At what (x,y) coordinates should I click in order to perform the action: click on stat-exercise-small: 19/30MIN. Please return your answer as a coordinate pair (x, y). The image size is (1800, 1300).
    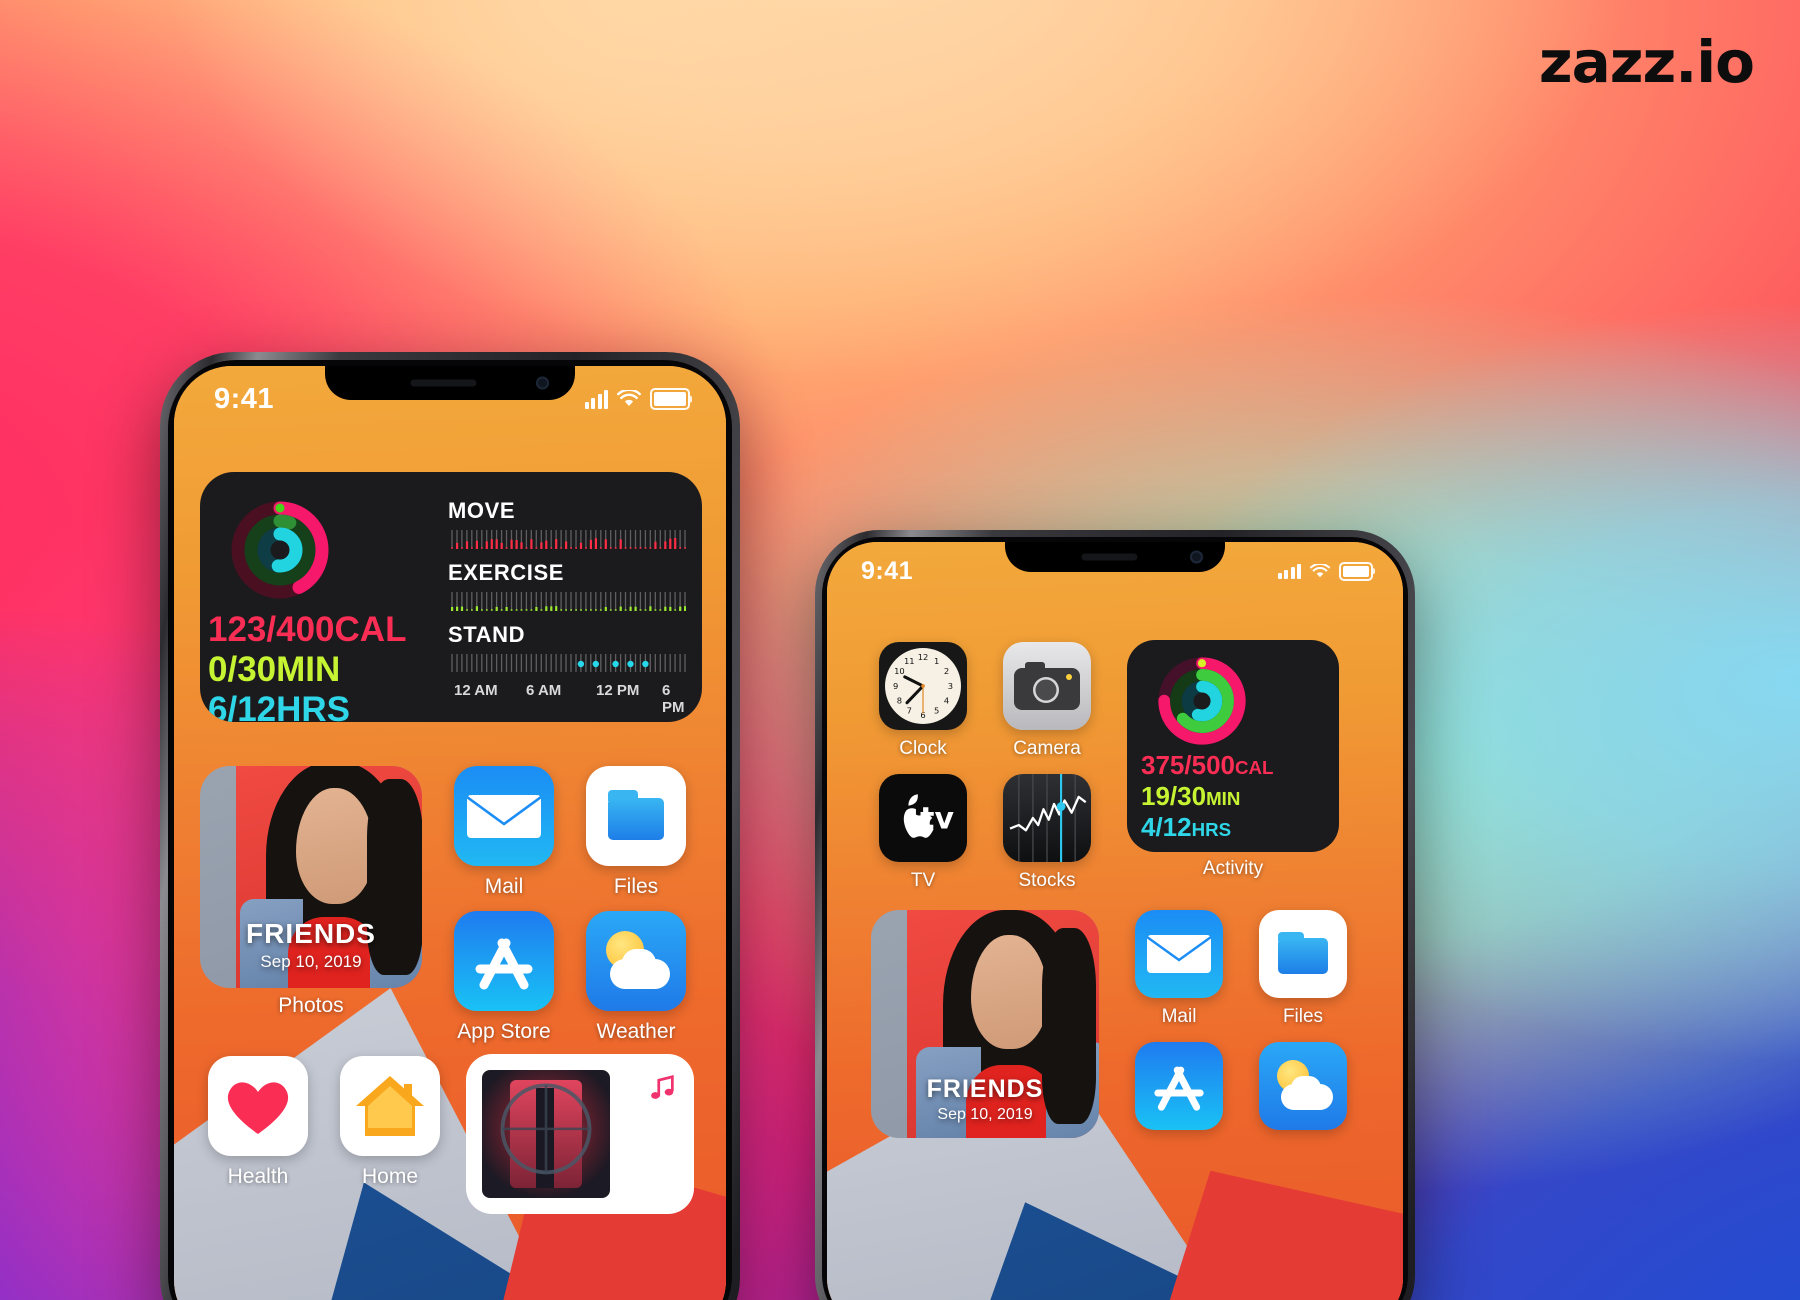
    Looking at the image, I should click on (1191, 796).